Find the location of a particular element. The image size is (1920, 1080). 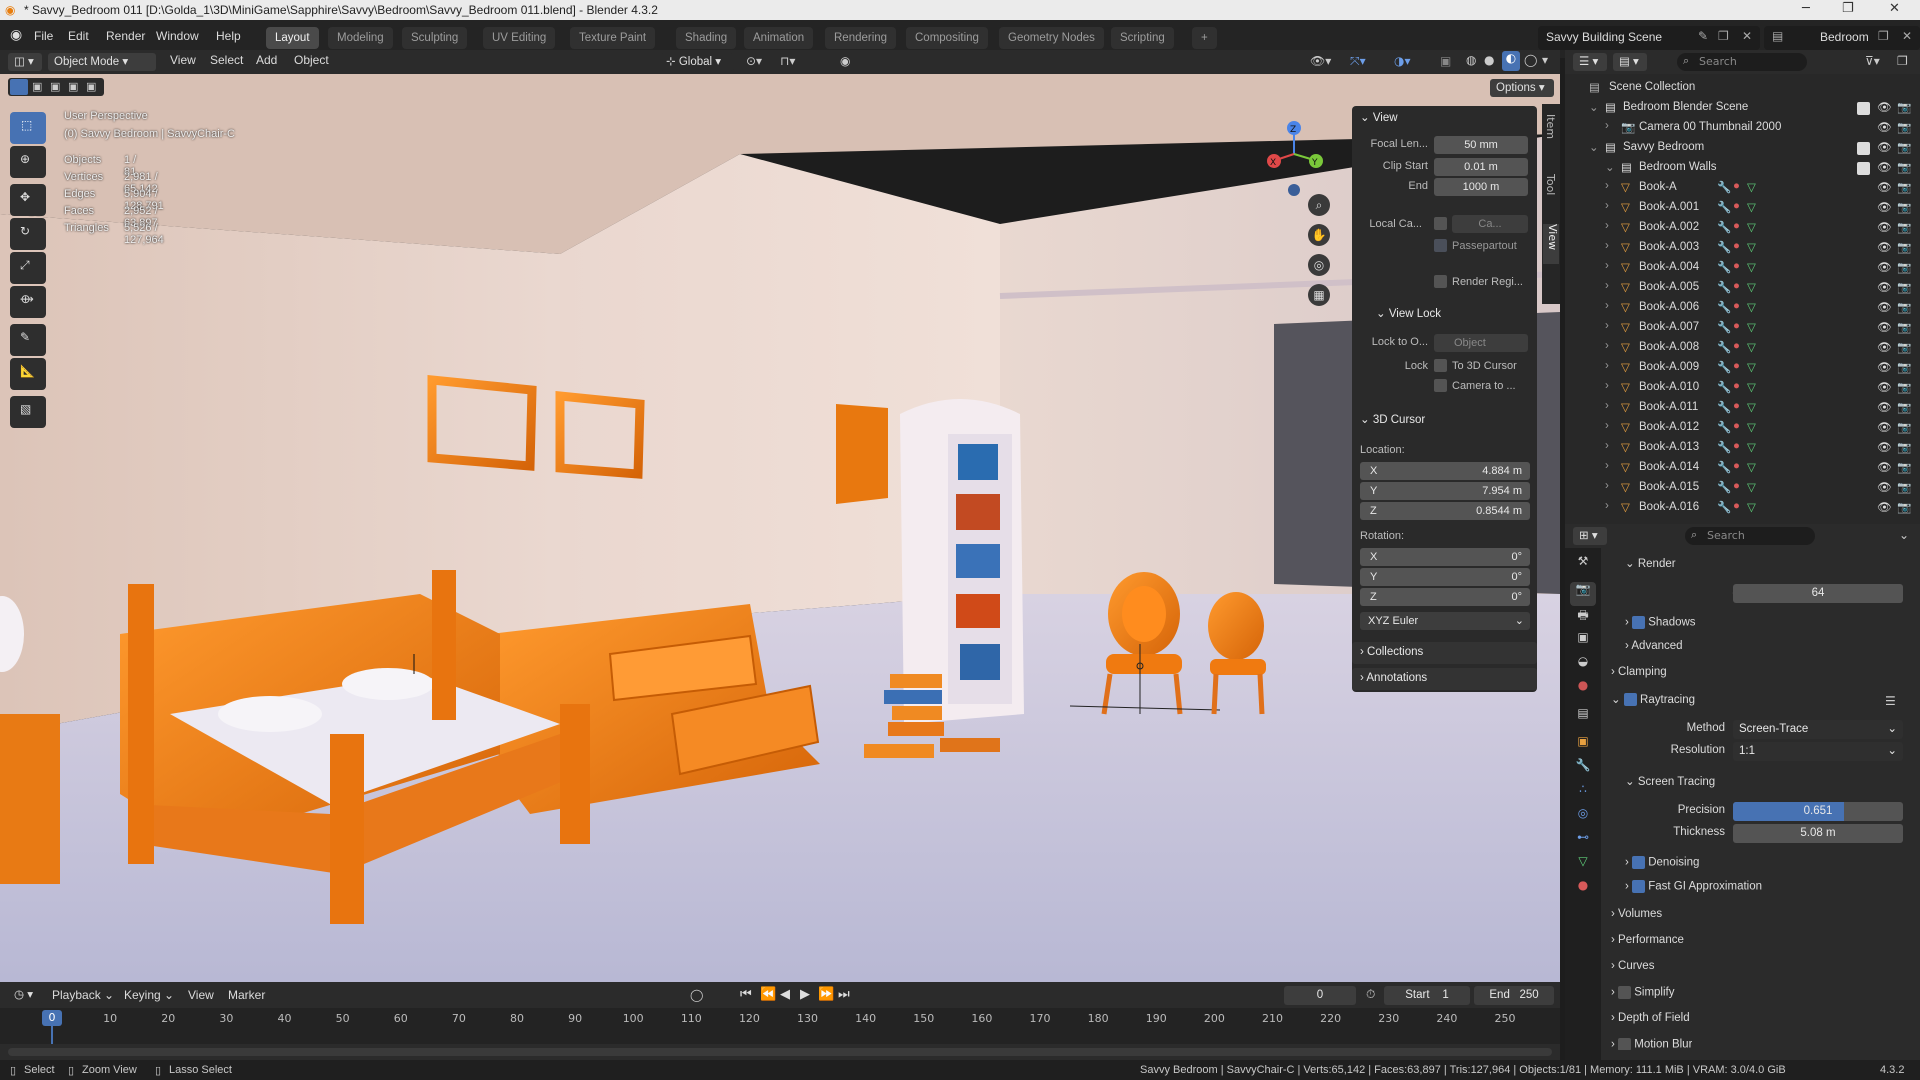

outliner-row: › 📷 Camera 00 Thumbnail 2000 👁 📷 is located at coordinates (1742, 128).